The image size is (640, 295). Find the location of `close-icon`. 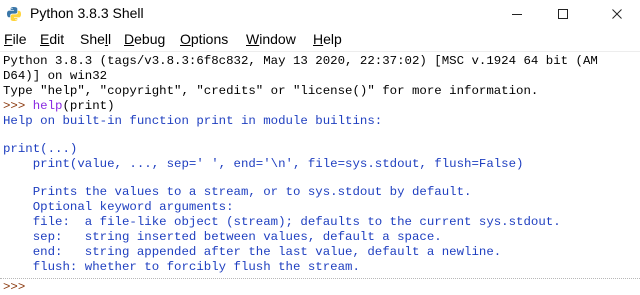

close-icon is located at coordinates (617, 14).